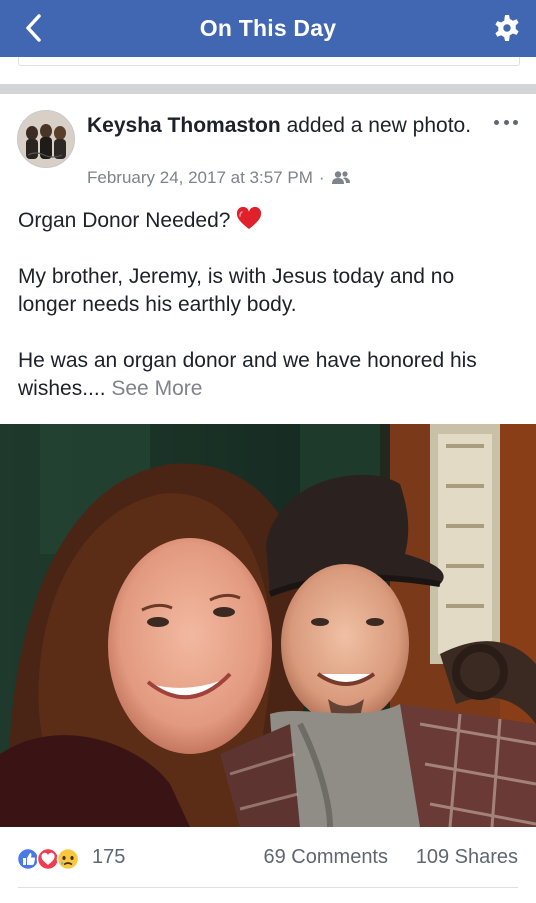  Describe the element at coordinates (200, 178) in the screenshot. I see `post-date: February 24, 2017 at 3:57 PM` at that location.